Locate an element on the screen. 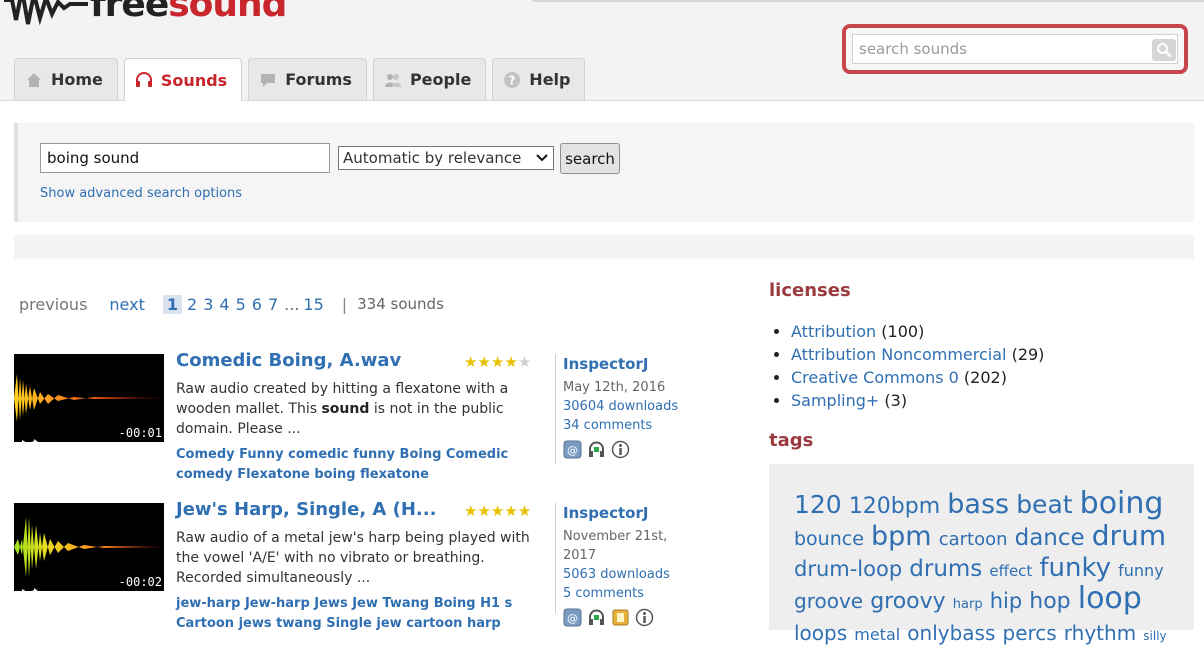  star-empty-icon: ★ is located at coordinates (524, 362).